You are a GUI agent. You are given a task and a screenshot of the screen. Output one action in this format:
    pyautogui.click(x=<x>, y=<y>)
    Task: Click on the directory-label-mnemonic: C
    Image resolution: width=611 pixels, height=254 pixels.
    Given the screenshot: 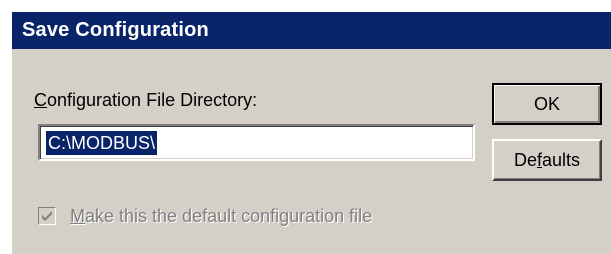 What is the action you would take?
    pyautogui.click(x=40, y=100)
    